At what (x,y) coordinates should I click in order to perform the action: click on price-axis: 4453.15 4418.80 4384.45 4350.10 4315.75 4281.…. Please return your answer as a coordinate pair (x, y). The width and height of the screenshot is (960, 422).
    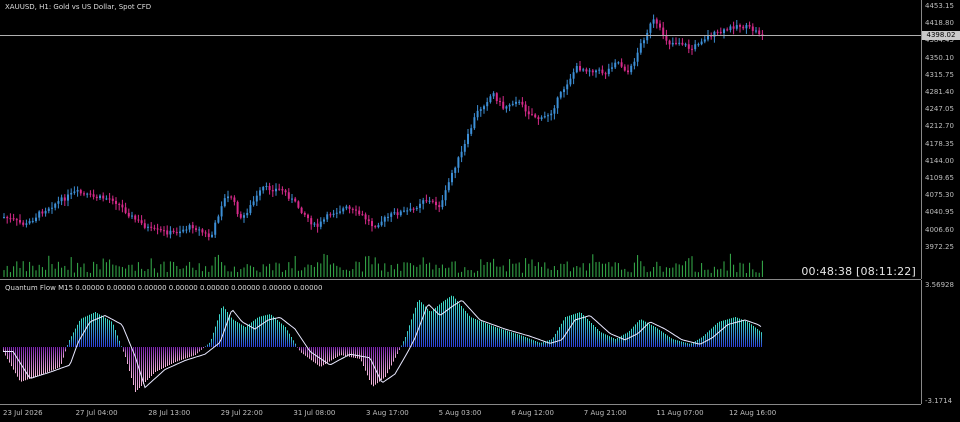
    Looking at the image, I should click on (941, 210).